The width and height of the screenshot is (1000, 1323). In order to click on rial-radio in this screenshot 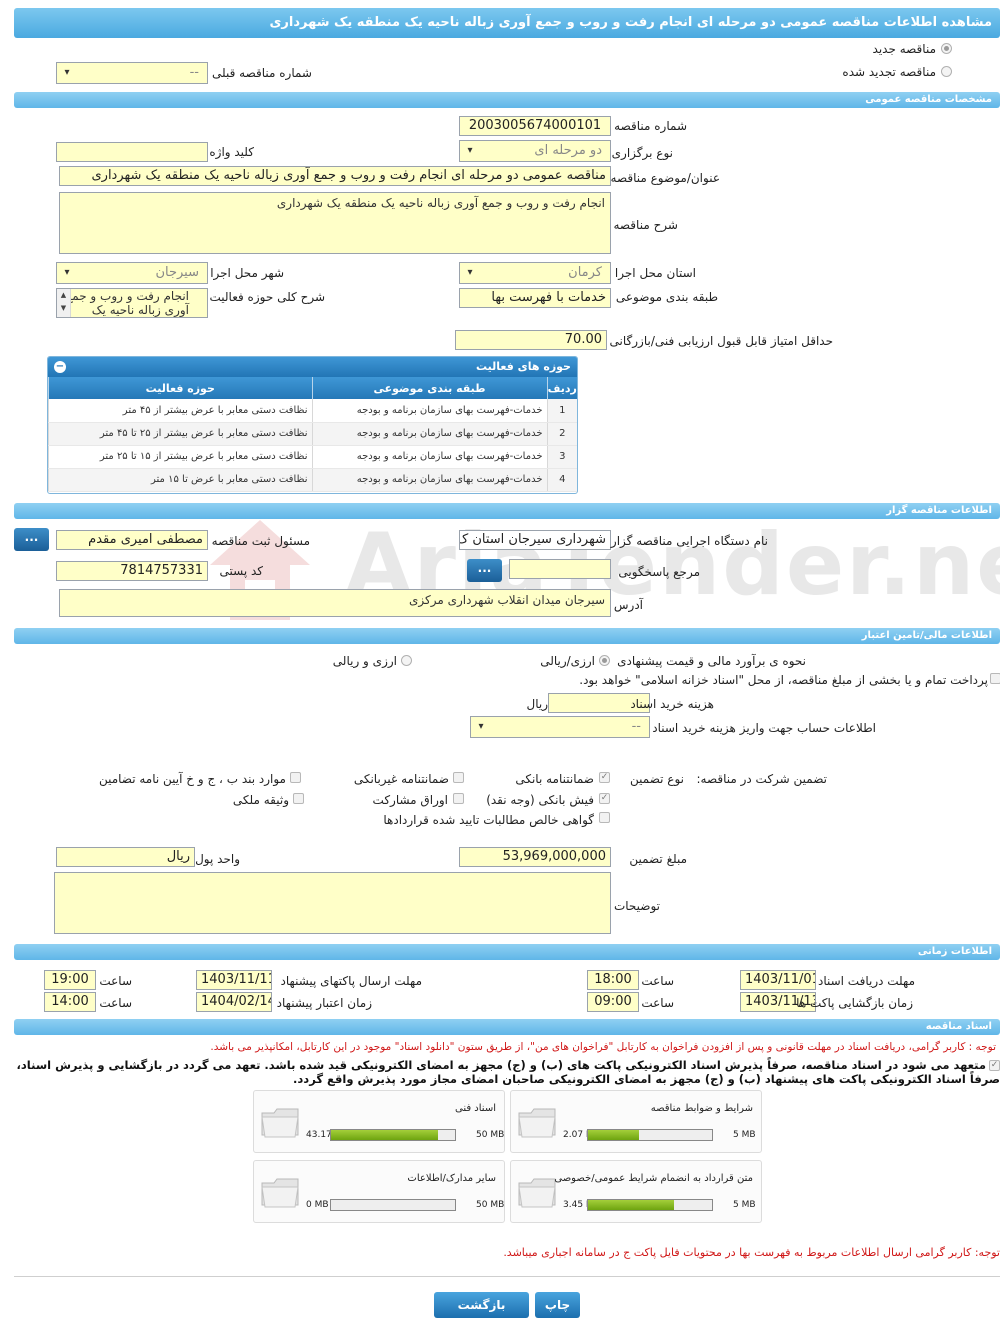, I will do `click(604, 660)`.